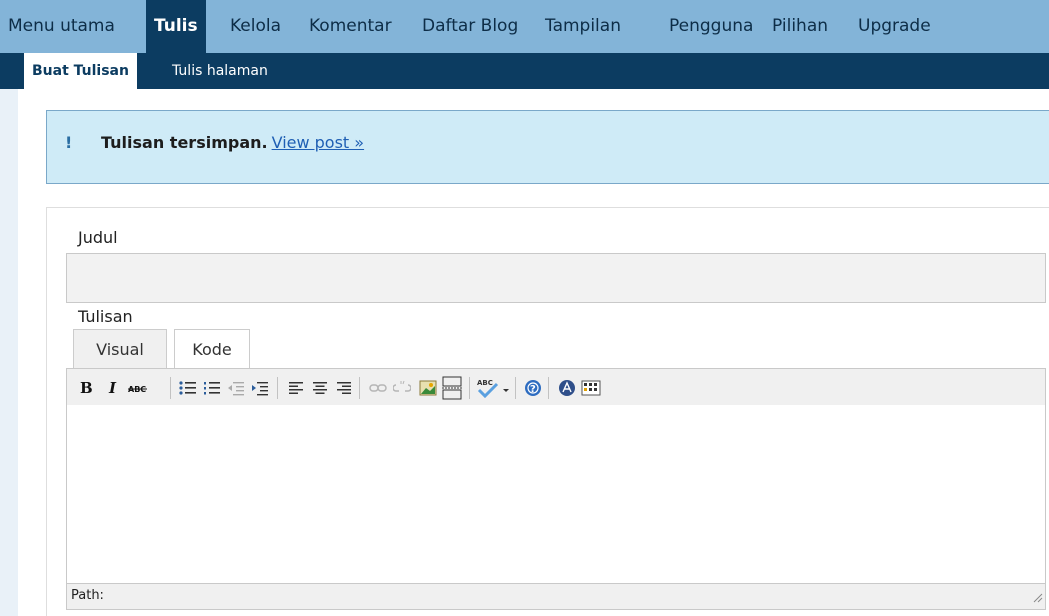  Describe the element at coordinates (350, 26) in the screenshot. I see `menu-item-comments: Komentar` at that location.